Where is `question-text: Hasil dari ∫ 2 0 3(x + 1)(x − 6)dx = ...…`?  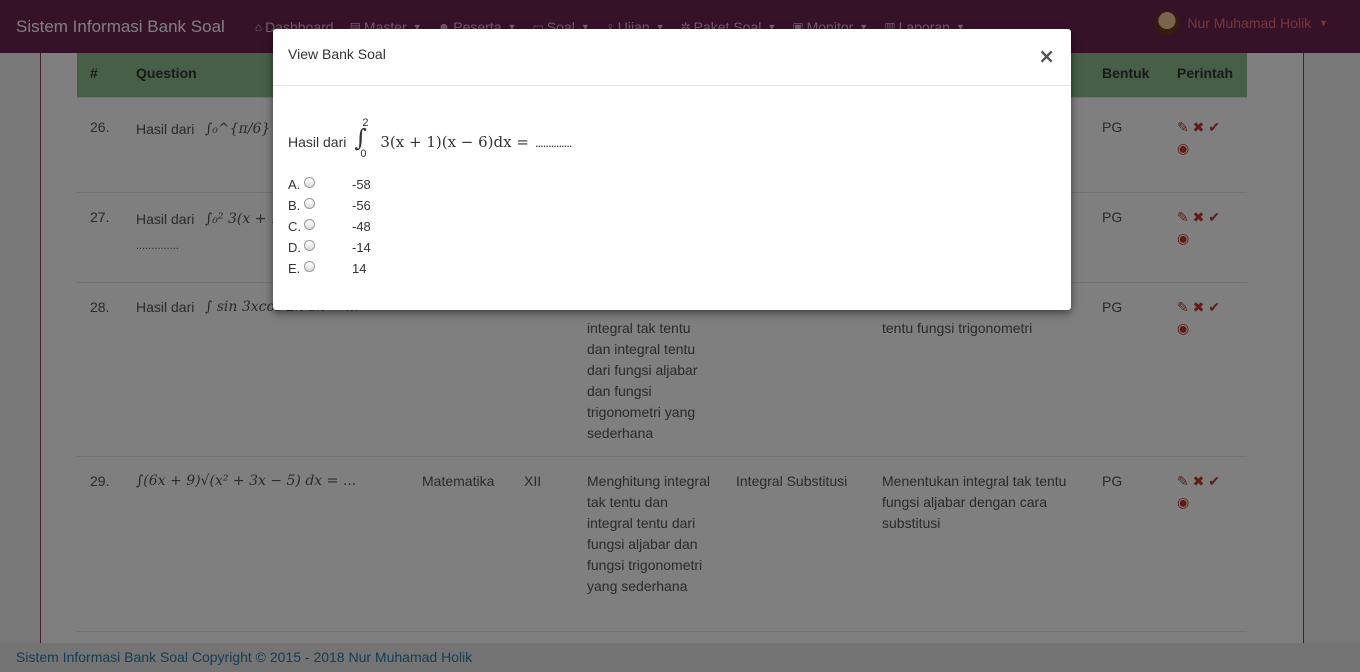
question-text: Hasil dari ∫ 2 0 3(x + 1)(x − 6)dx = ...… is located at coordinates (430, 139).